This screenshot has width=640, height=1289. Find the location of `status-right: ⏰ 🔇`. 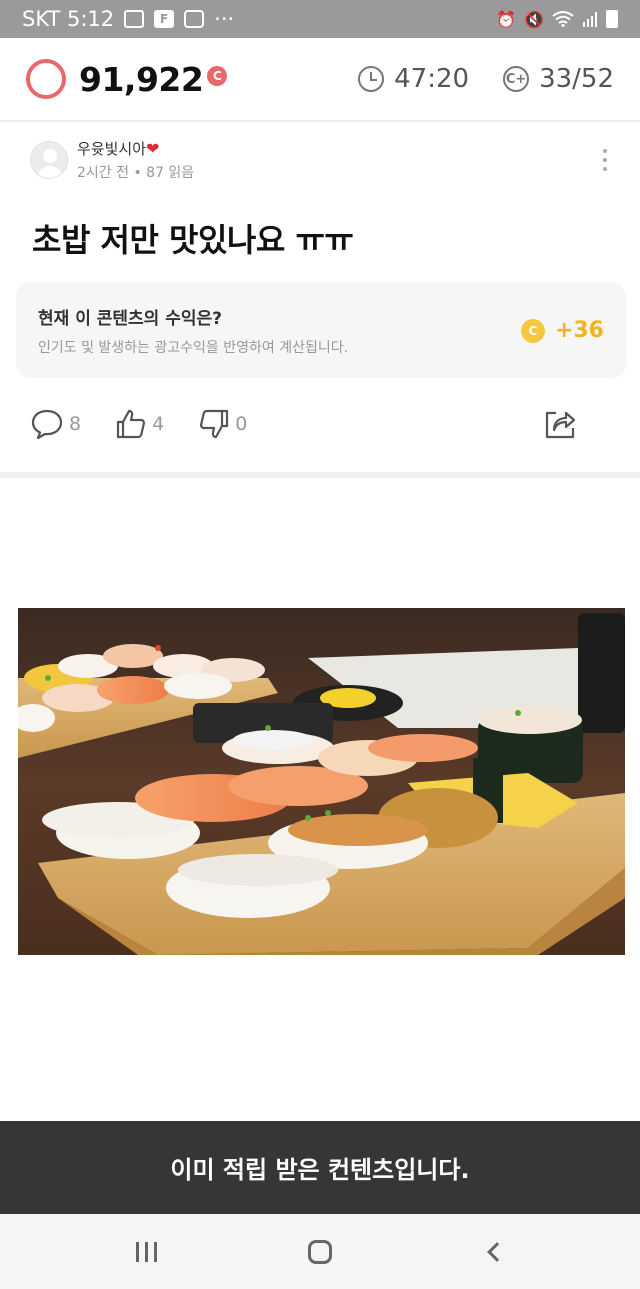

status-right: ⏰ 🔇 is located at coordinates (557, 19).